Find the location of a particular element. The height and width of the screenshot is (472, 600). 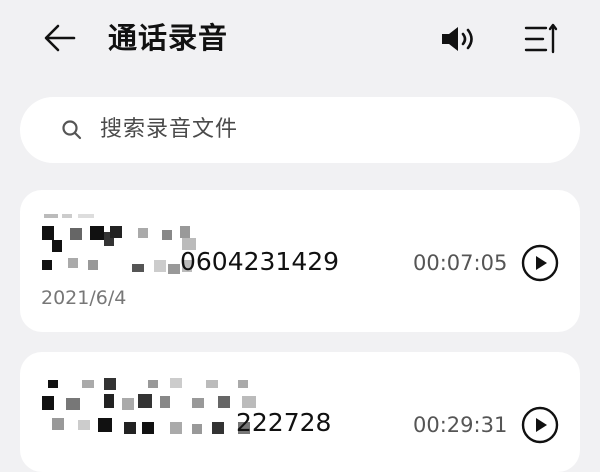

search-input: 搜索录音文件 is located at coordinates (300, 130).